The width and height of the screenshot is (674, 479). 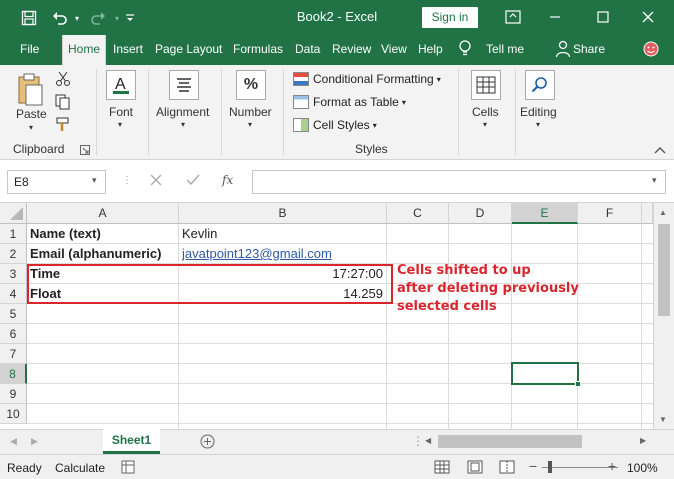 What do you see at coordinates (183, 124) in the screenshot?
I see `alignment-dropdown-icon: ▾` at bounding box center [183, 124].